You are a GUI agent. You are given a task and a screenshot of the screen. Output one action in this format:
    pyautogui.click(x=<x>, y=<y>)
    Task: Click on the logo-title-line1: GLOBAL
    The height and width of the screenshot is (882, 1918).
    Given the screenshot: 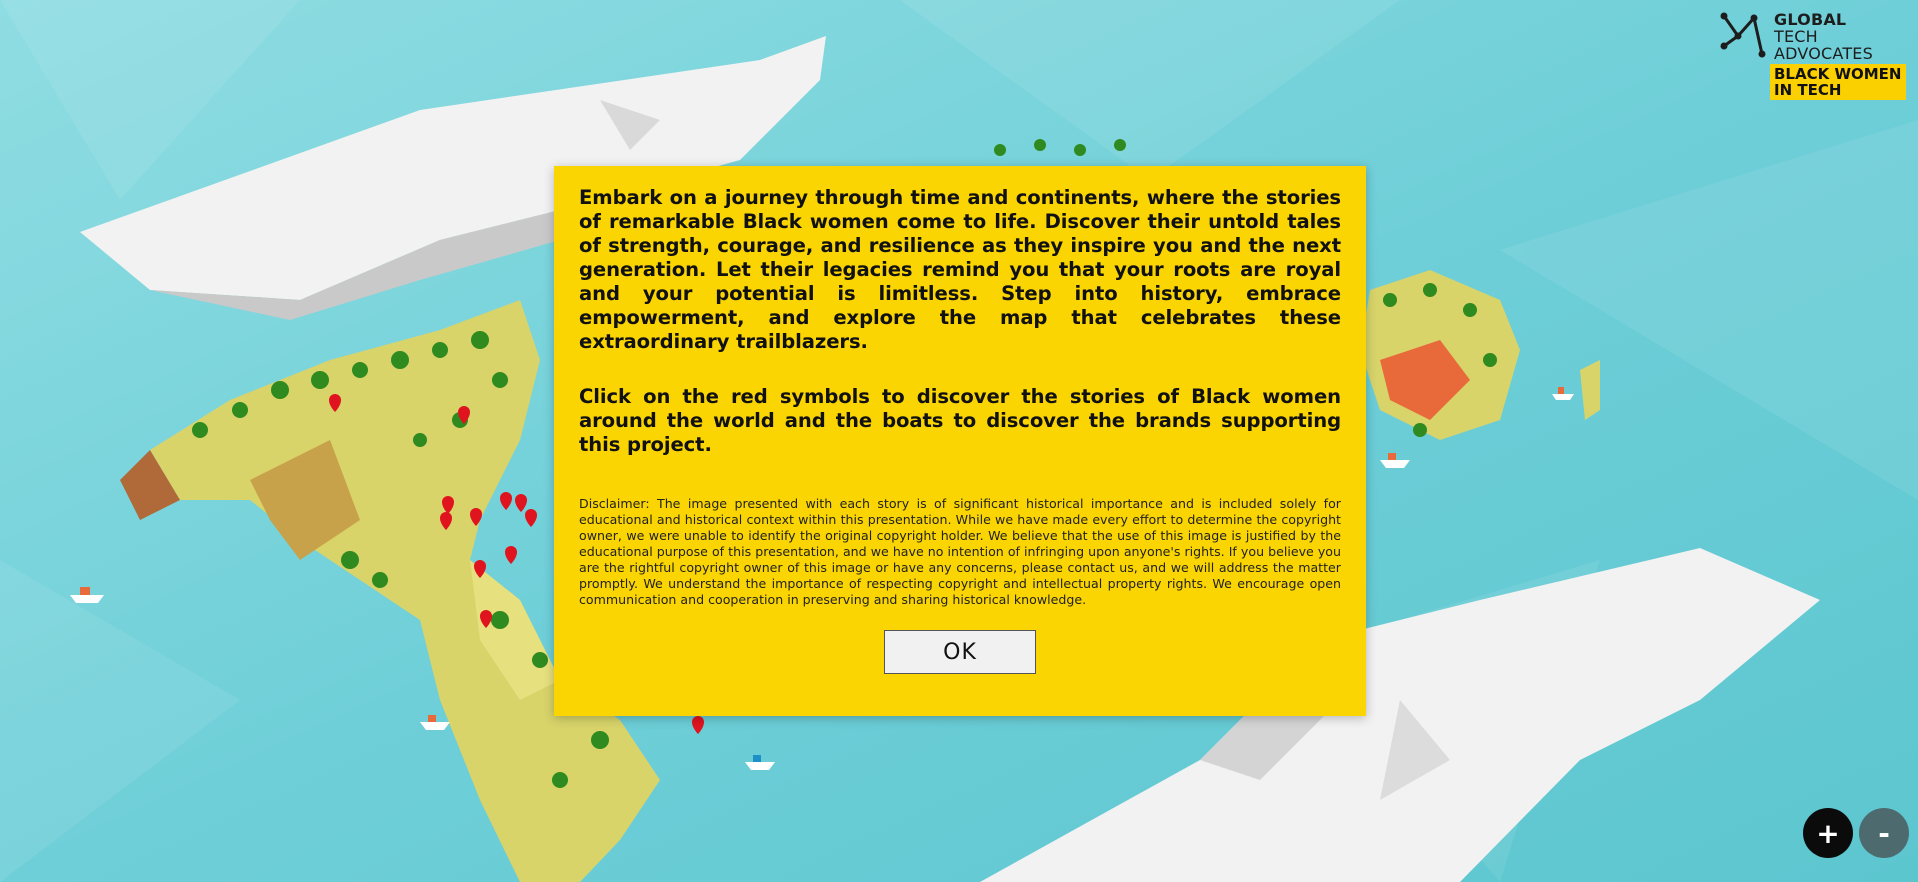 What is the action you would take?
    pyautogui.click(x=1810, y=19)
    